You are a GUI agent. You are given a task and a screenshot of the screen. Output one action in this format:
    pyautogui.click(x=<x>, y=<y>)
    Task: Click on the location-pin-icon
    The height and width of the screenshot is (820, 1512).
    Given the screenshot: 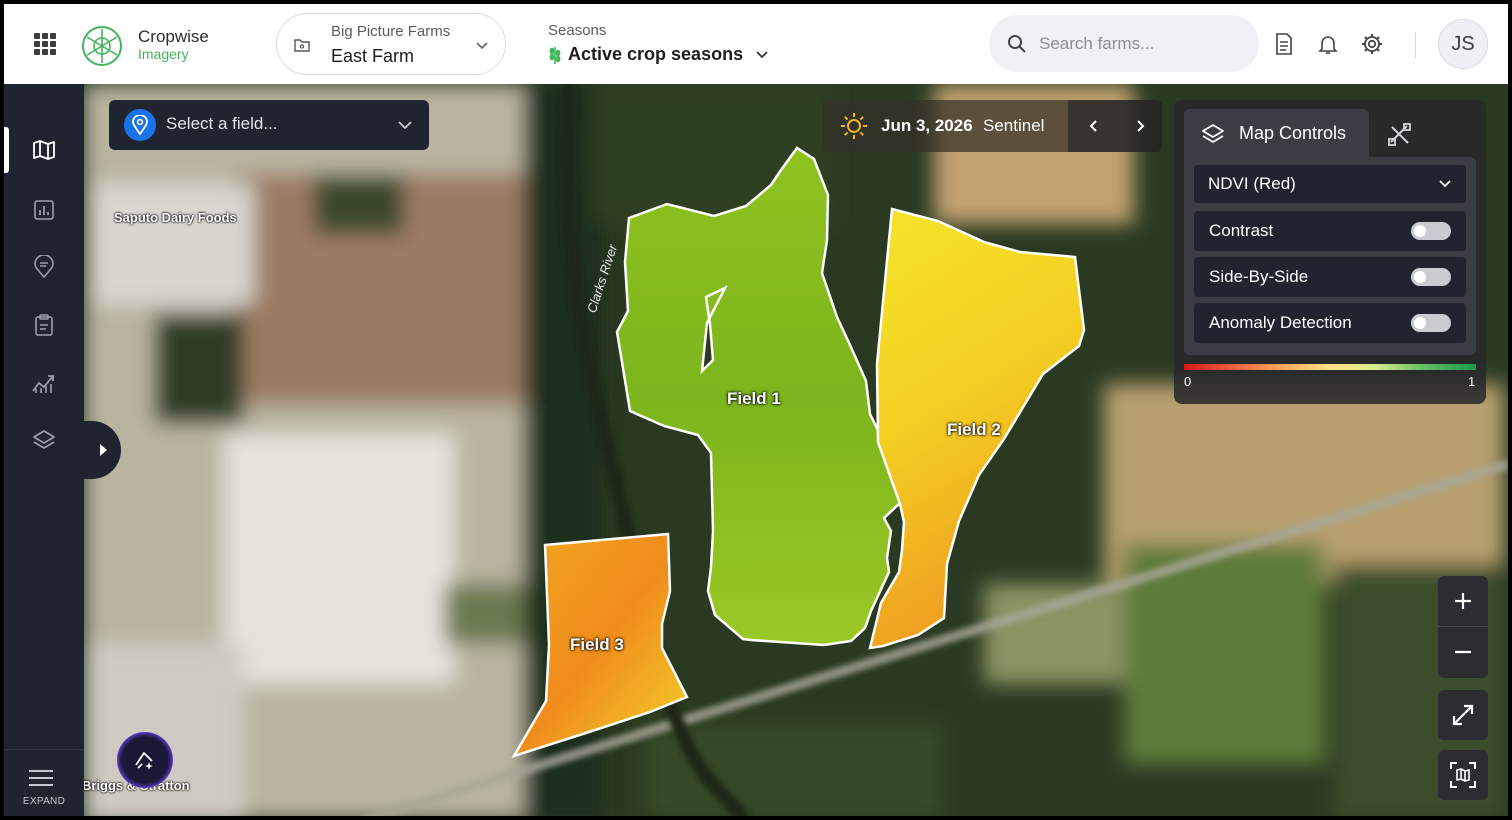 What is the action you would take?
    pyautogui.click(x=140, y=125)
    